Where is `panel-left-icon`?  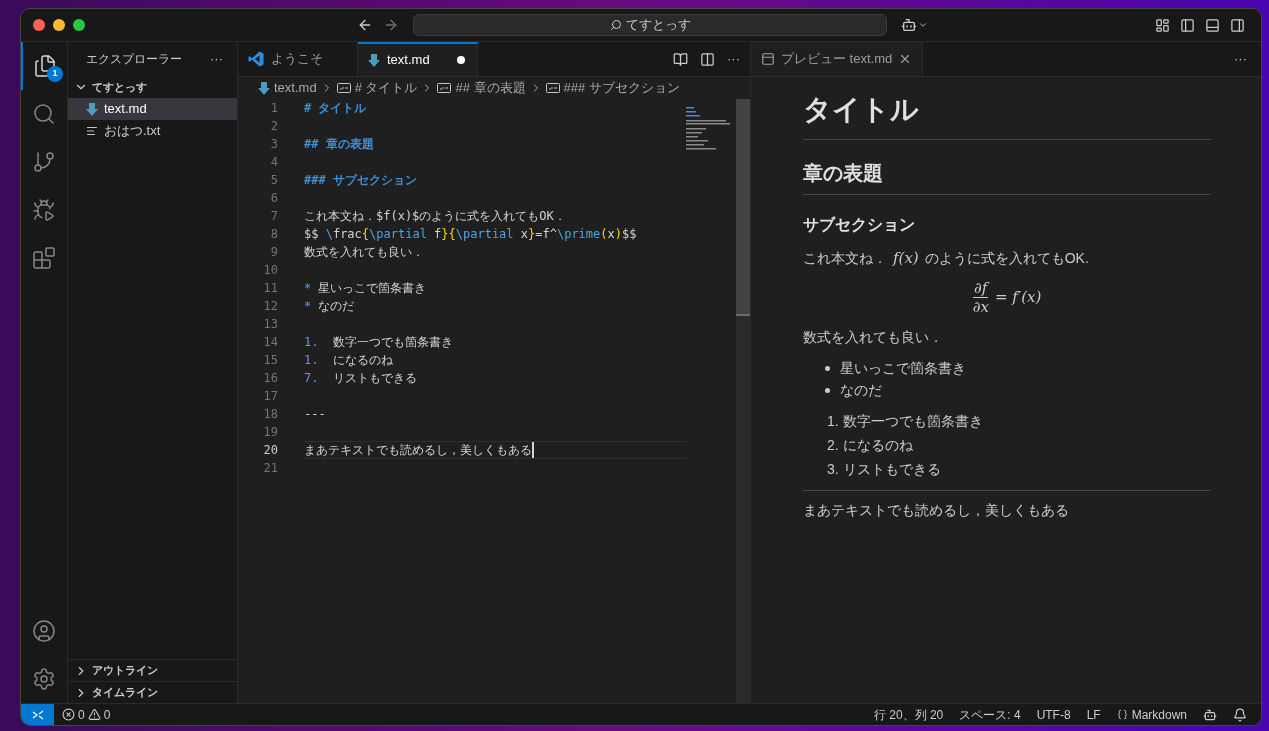
panel-left-icon is located at coordinates (1187, 25).